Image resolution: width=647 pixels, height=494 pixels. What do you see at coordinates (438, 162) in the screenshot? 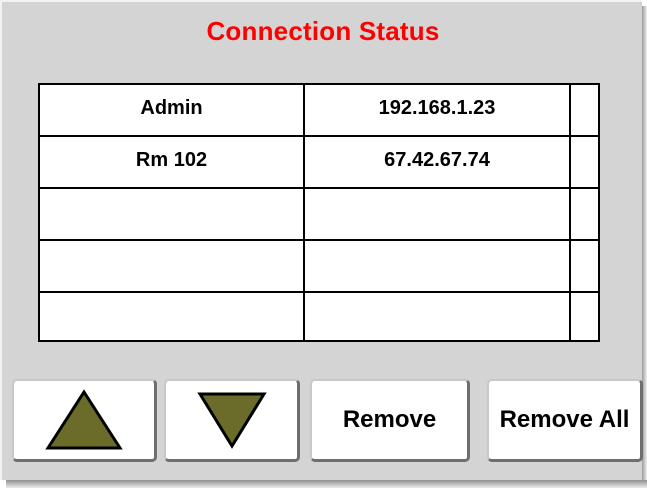
I see `connection-ip-cell: 67.42.67.74` at bounding box center [438, 162].